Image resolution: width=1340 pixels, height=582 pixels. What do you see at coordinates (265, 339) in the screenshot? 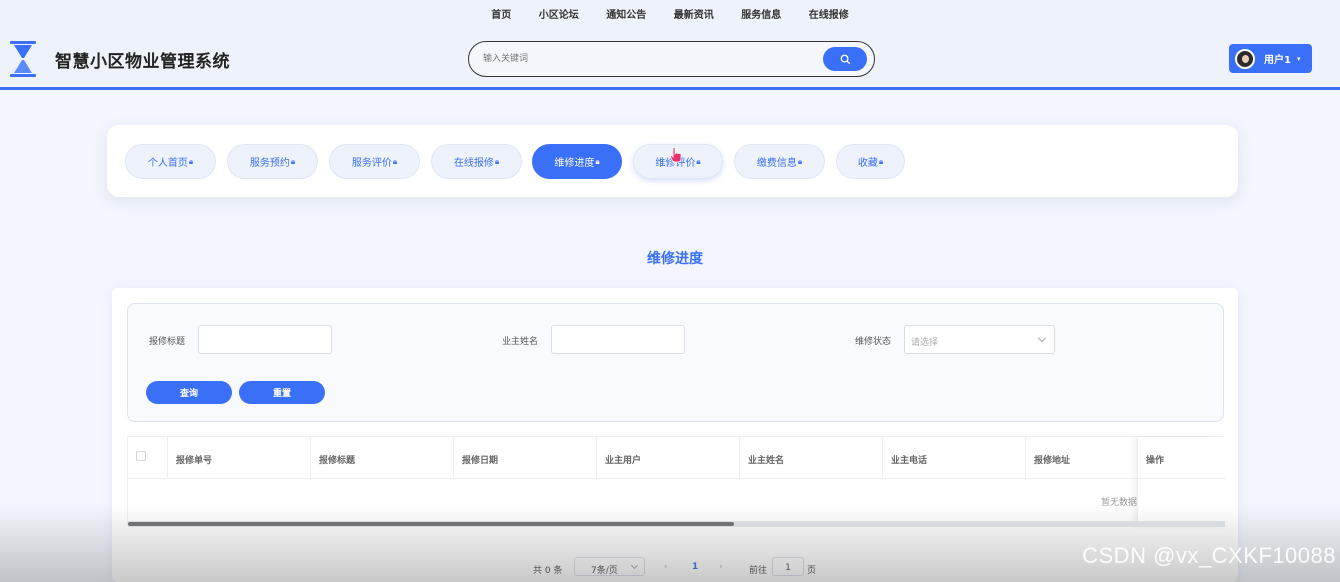
I see `repair-title-input` at bounding box center [265, 339].